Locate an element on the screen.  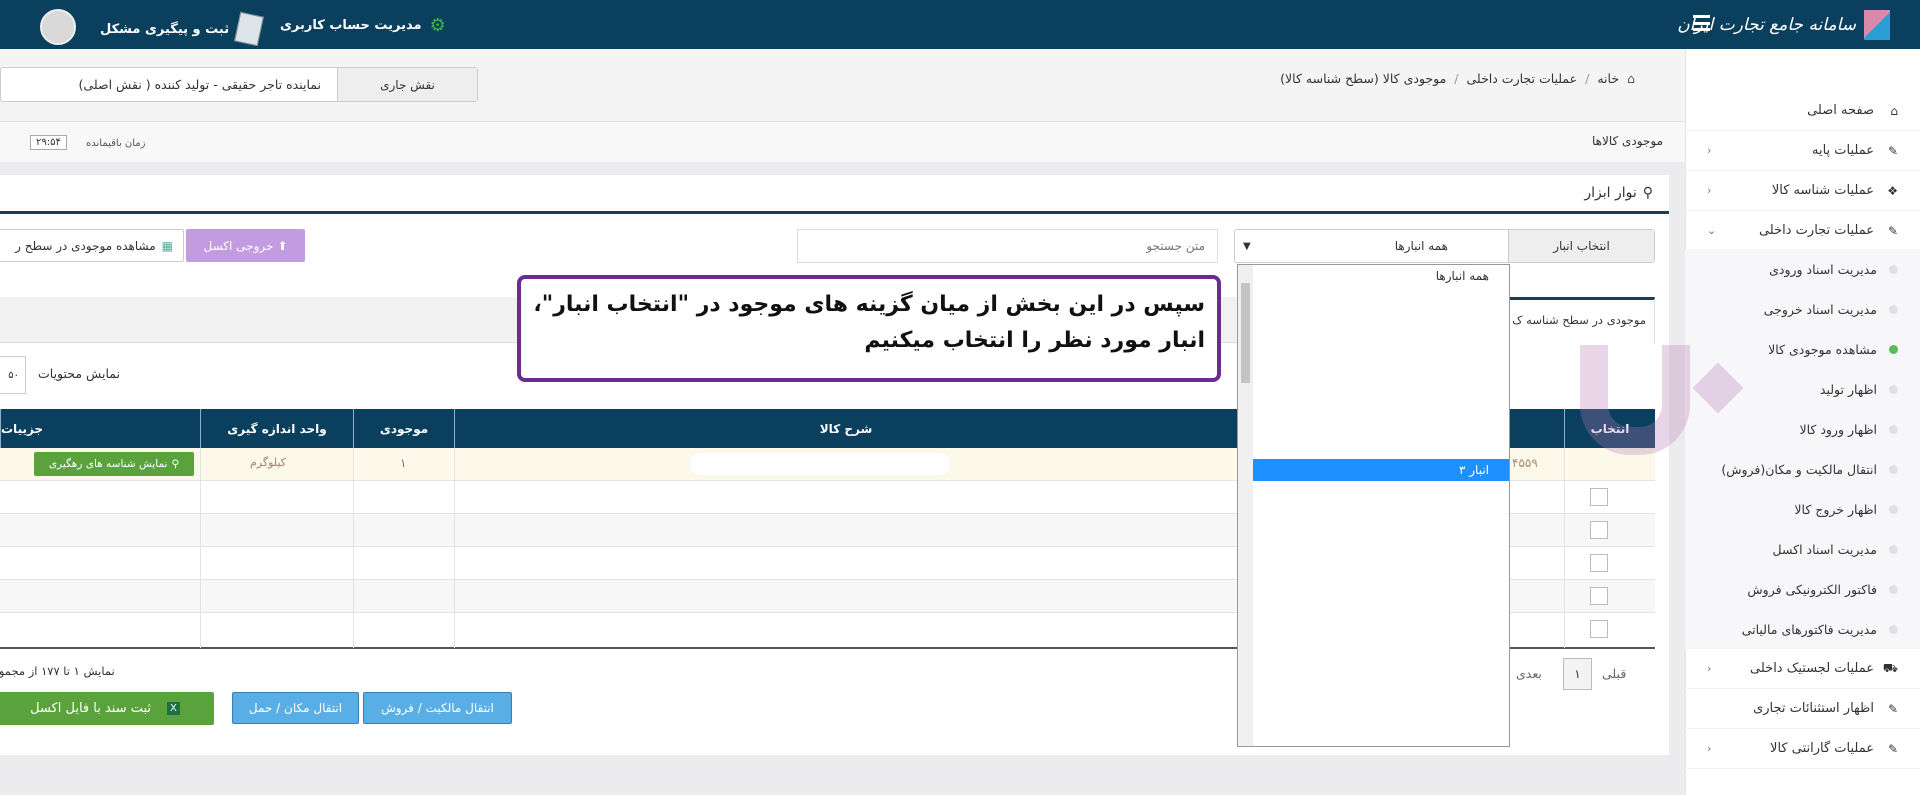
scrollbar-thumb is located at coordinates (1245, 333).